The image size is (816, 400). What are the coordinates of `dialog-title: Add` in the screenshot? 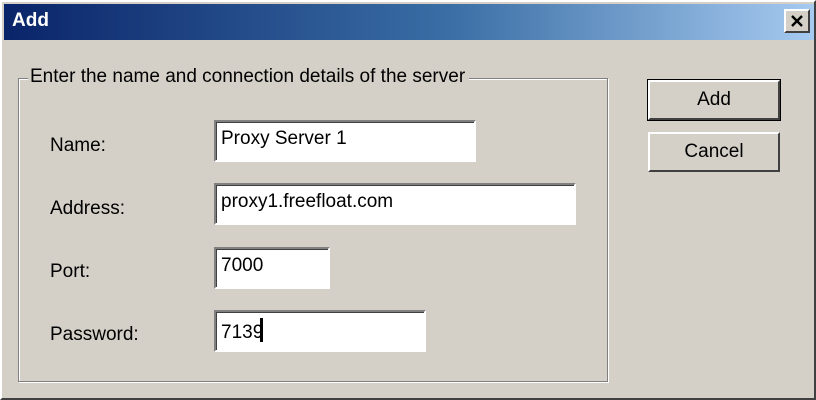 It's located at (30, 20).